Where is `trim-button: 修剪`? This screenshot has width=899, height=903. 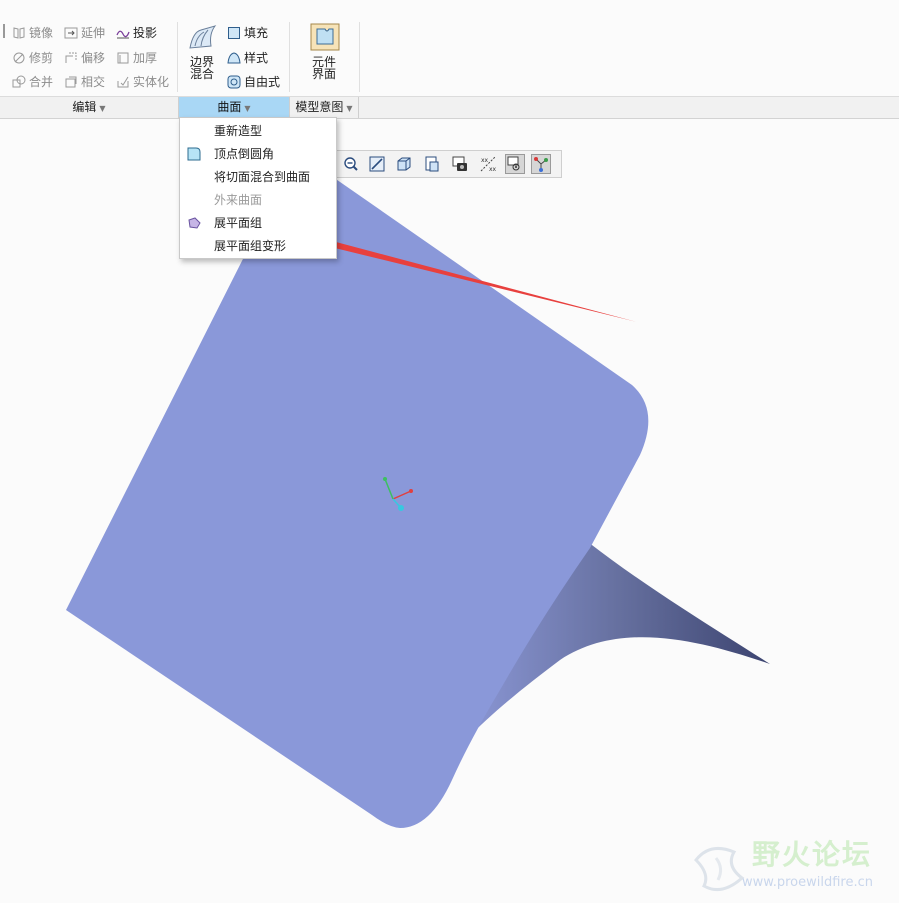
trim-button: 修剪 is located at coordinates (32, 58).